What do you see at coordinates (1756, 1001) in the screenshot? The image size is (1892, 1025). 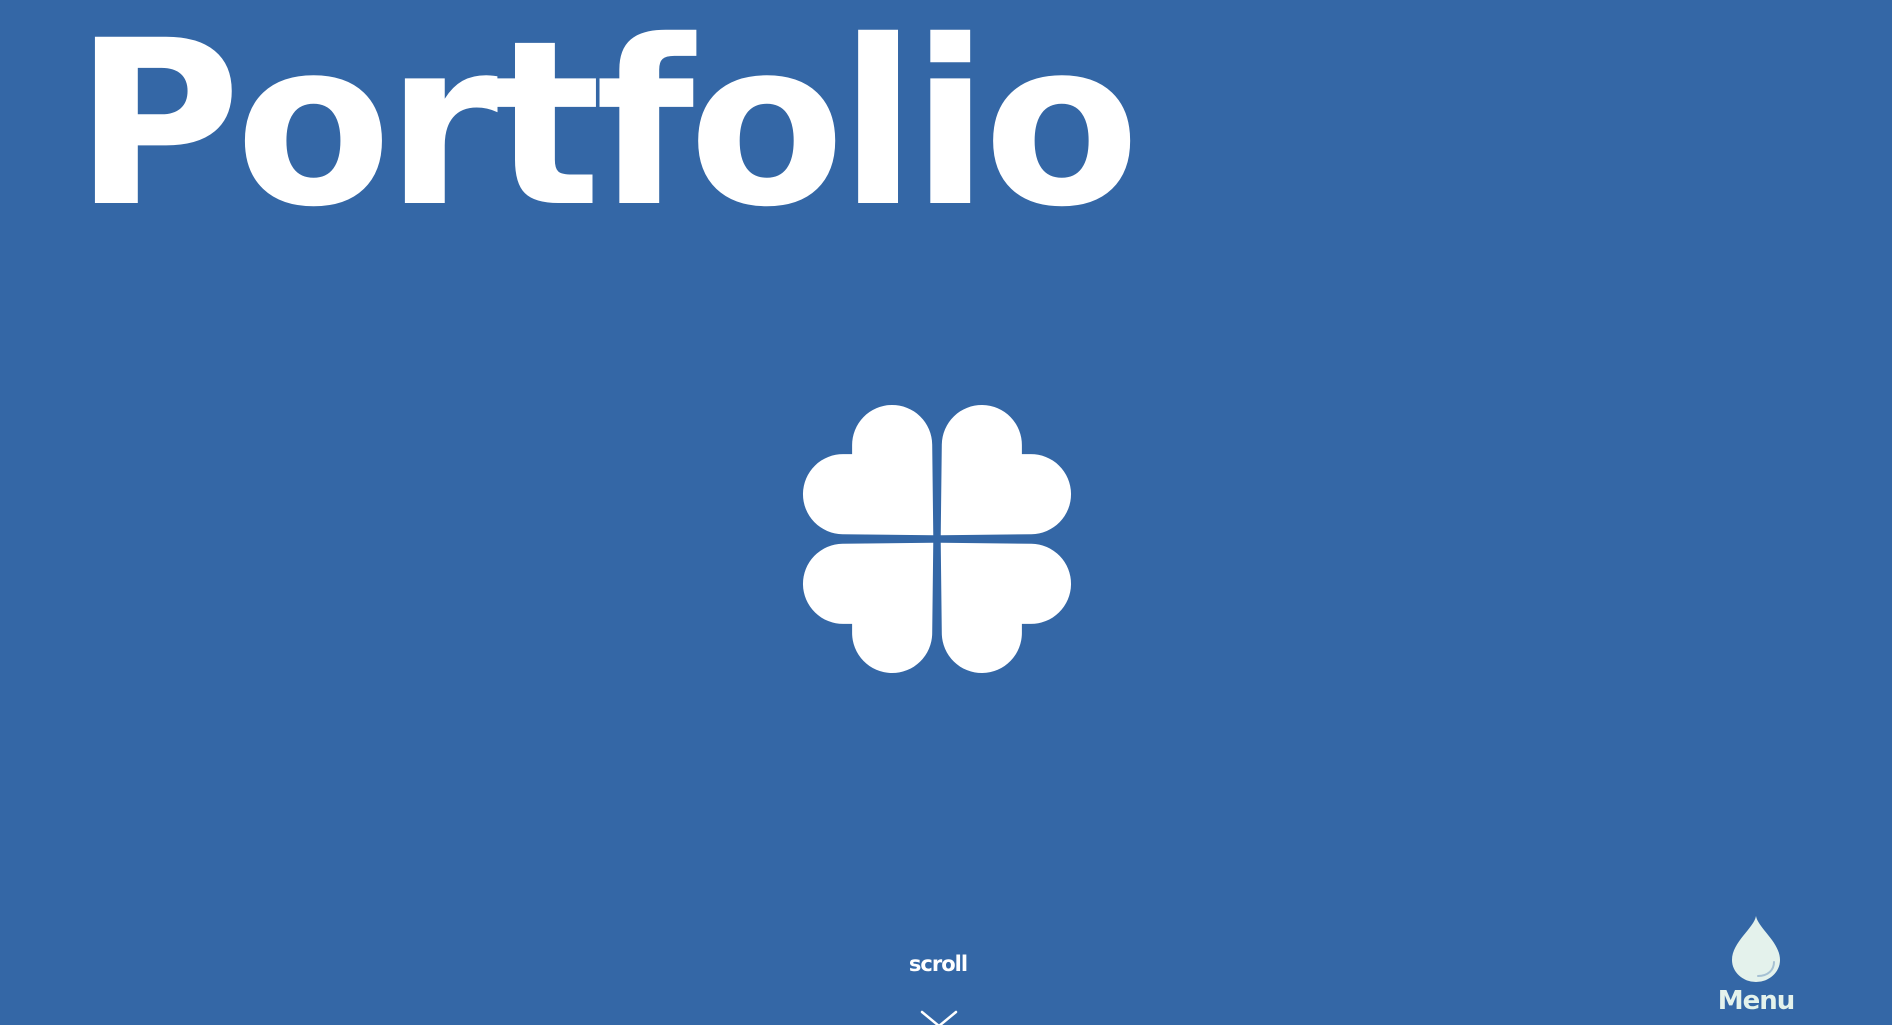 I see `menu-button: Menu` at bounding box center [1756, 1001].